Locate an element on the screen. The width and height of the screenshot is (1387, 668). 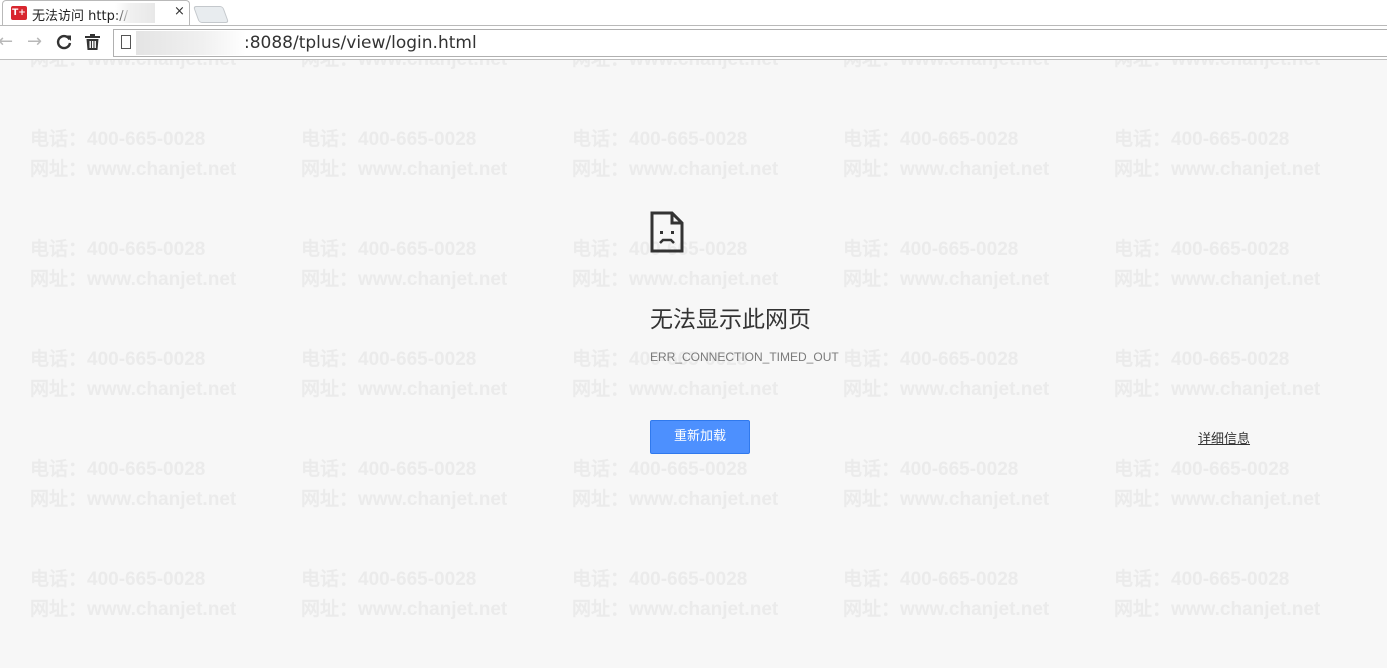
trash-icon is located at coordinates (92, 44).